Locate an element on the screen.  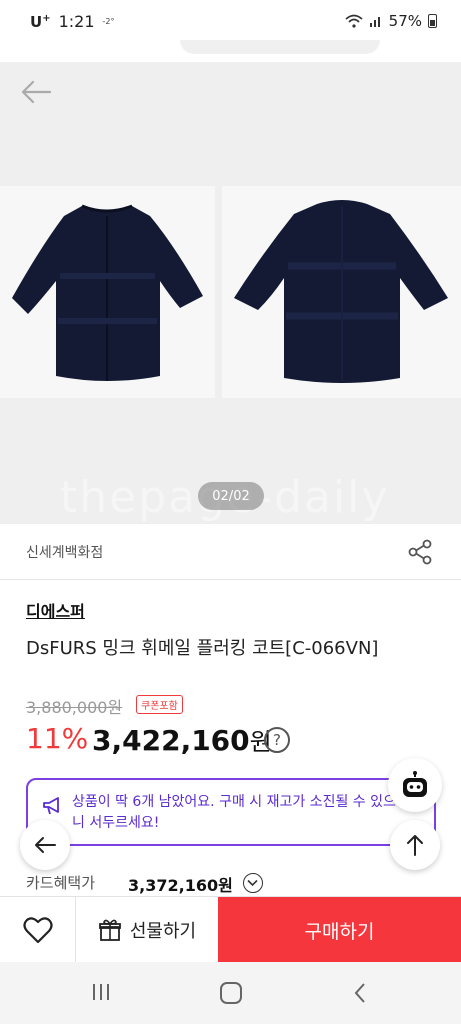
temperature-indicator: -2° is located at coordinates (108, 21).